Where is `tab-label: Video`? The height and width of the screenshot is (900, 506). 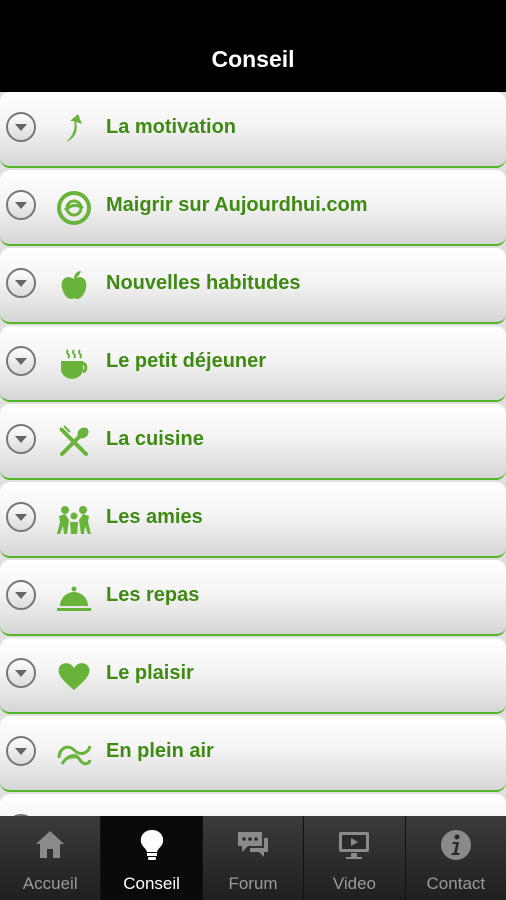
tab-label: Video is located at coordinates (354, 883).